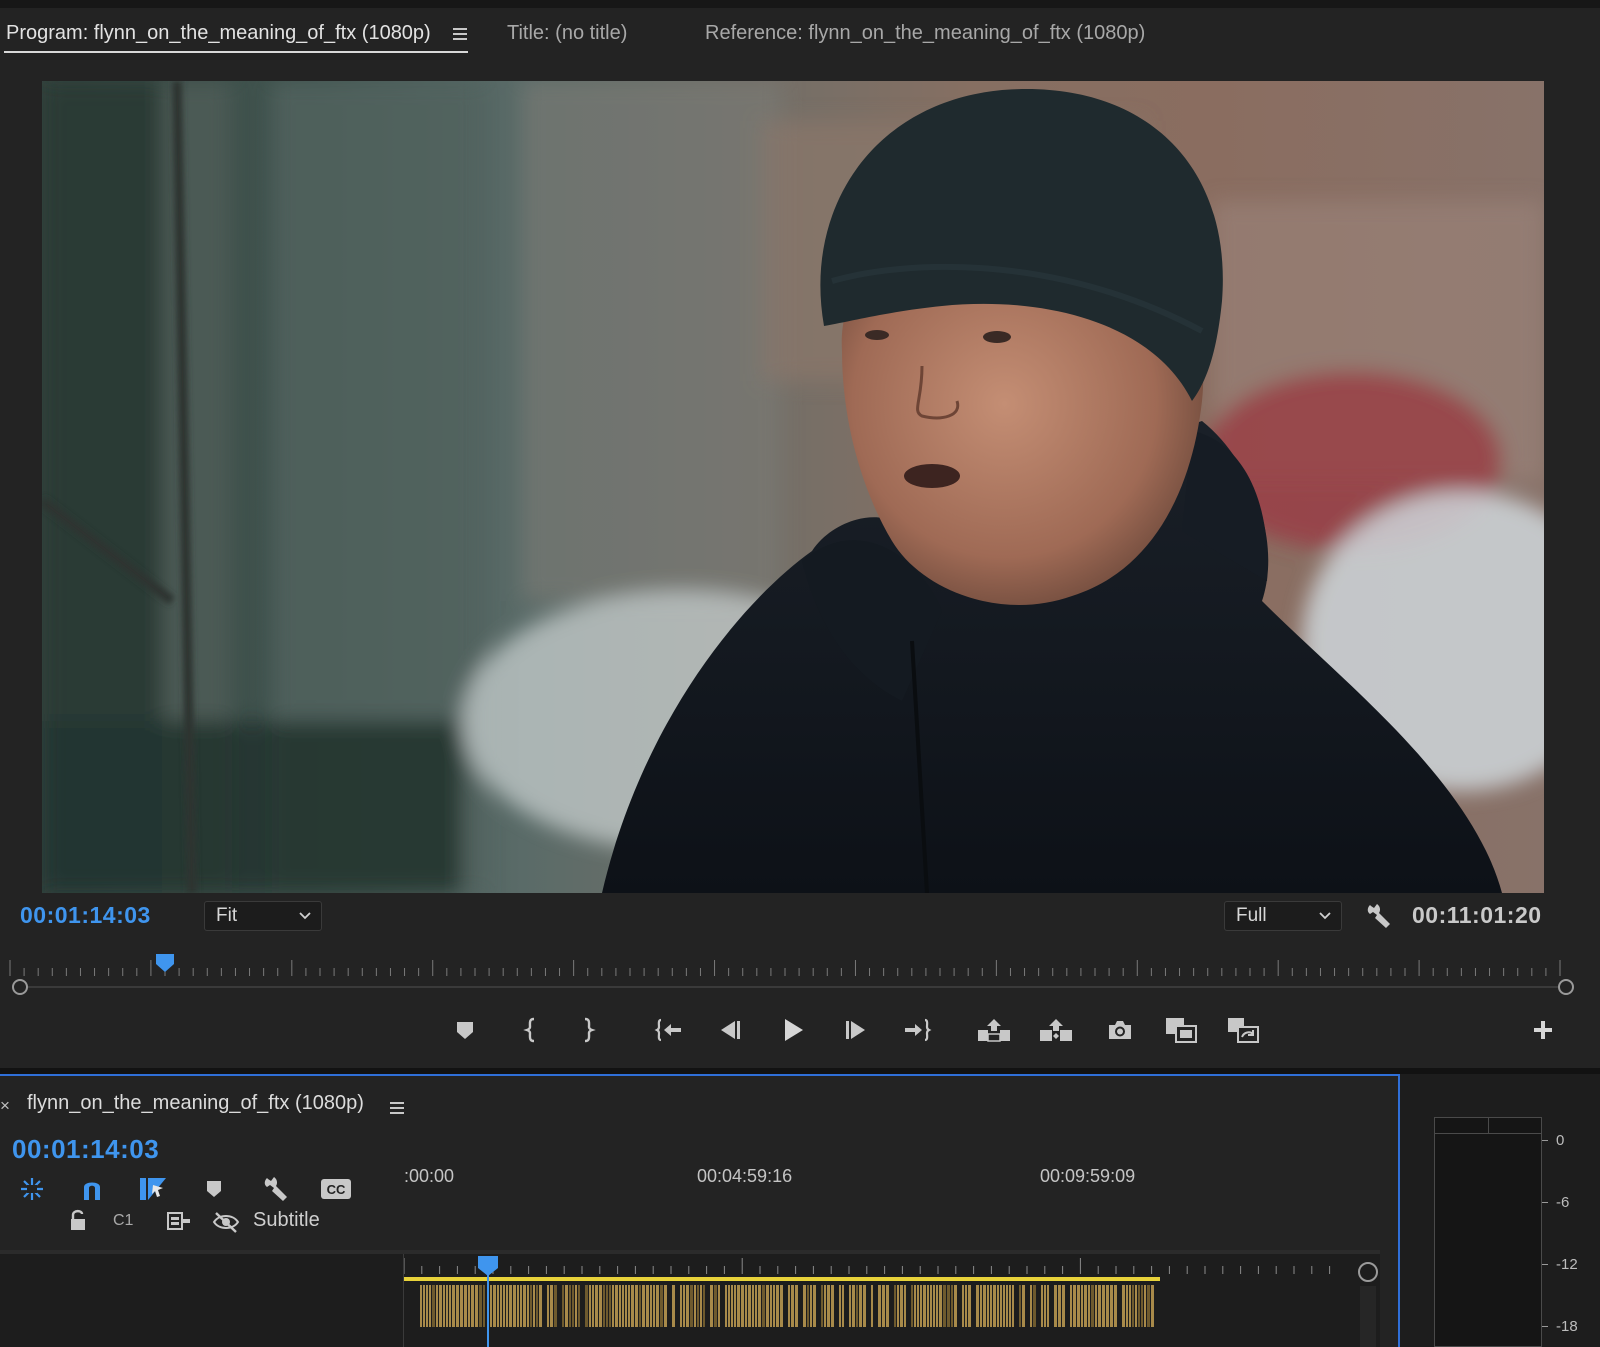 The width and height of the screenshot is (1600, 1347). I want to click on timeline-settings-button, so click(275, 1189).